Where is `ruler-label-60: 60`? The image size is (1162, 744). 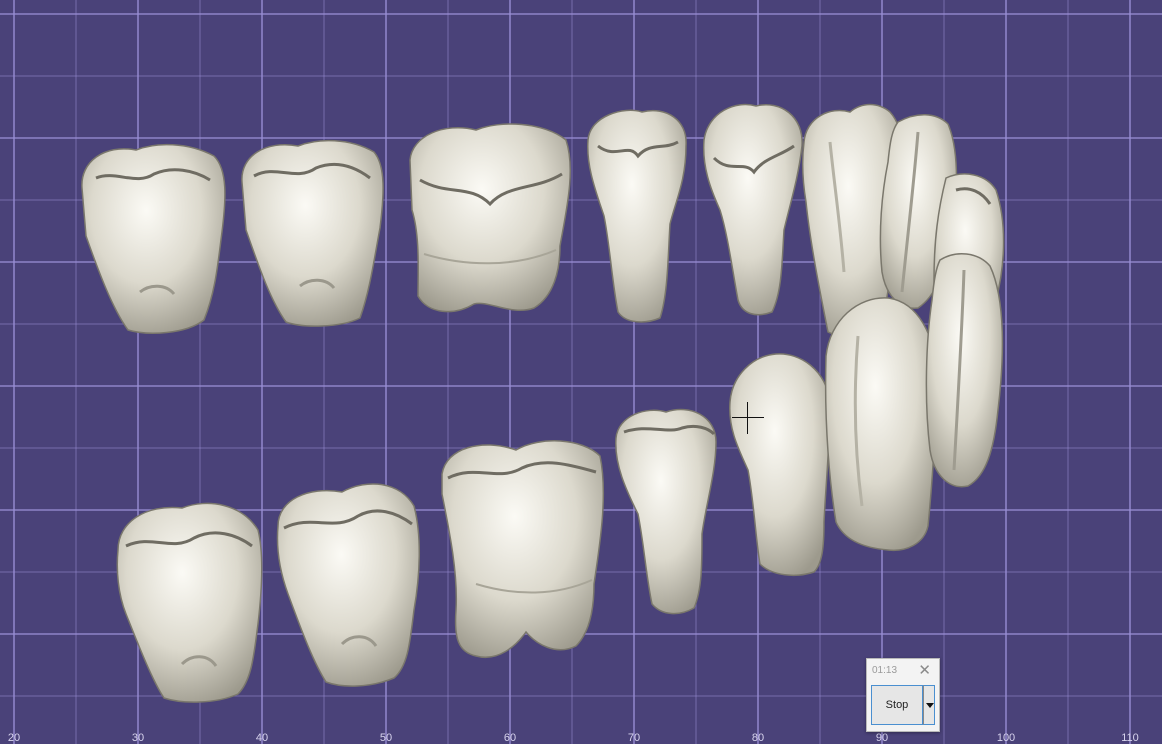 ruler-label-60: 60 is located at coordinates (510, 738).